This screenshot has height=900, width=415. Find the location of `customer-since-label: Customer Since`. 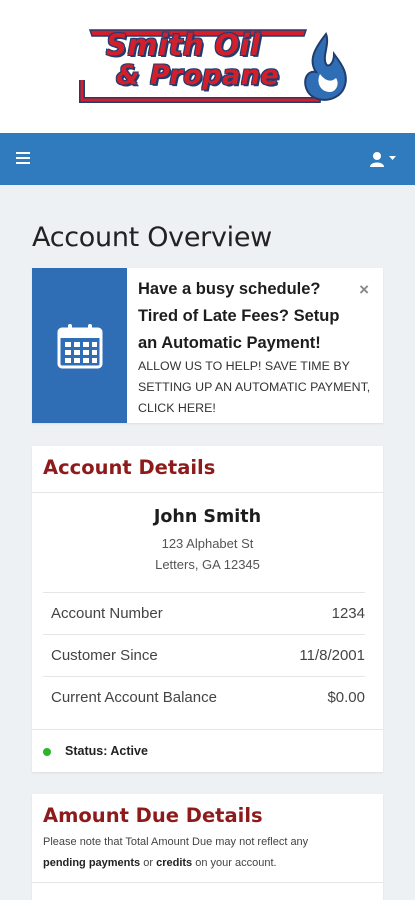

customer-since-label: Customer Since is located at coordinates (104, 655).